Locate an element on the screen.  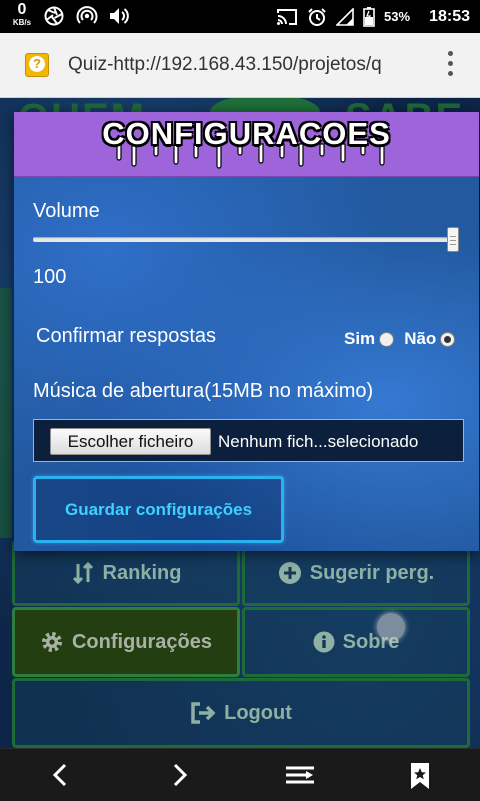
forward-icon is located at coordinates (180, 775).